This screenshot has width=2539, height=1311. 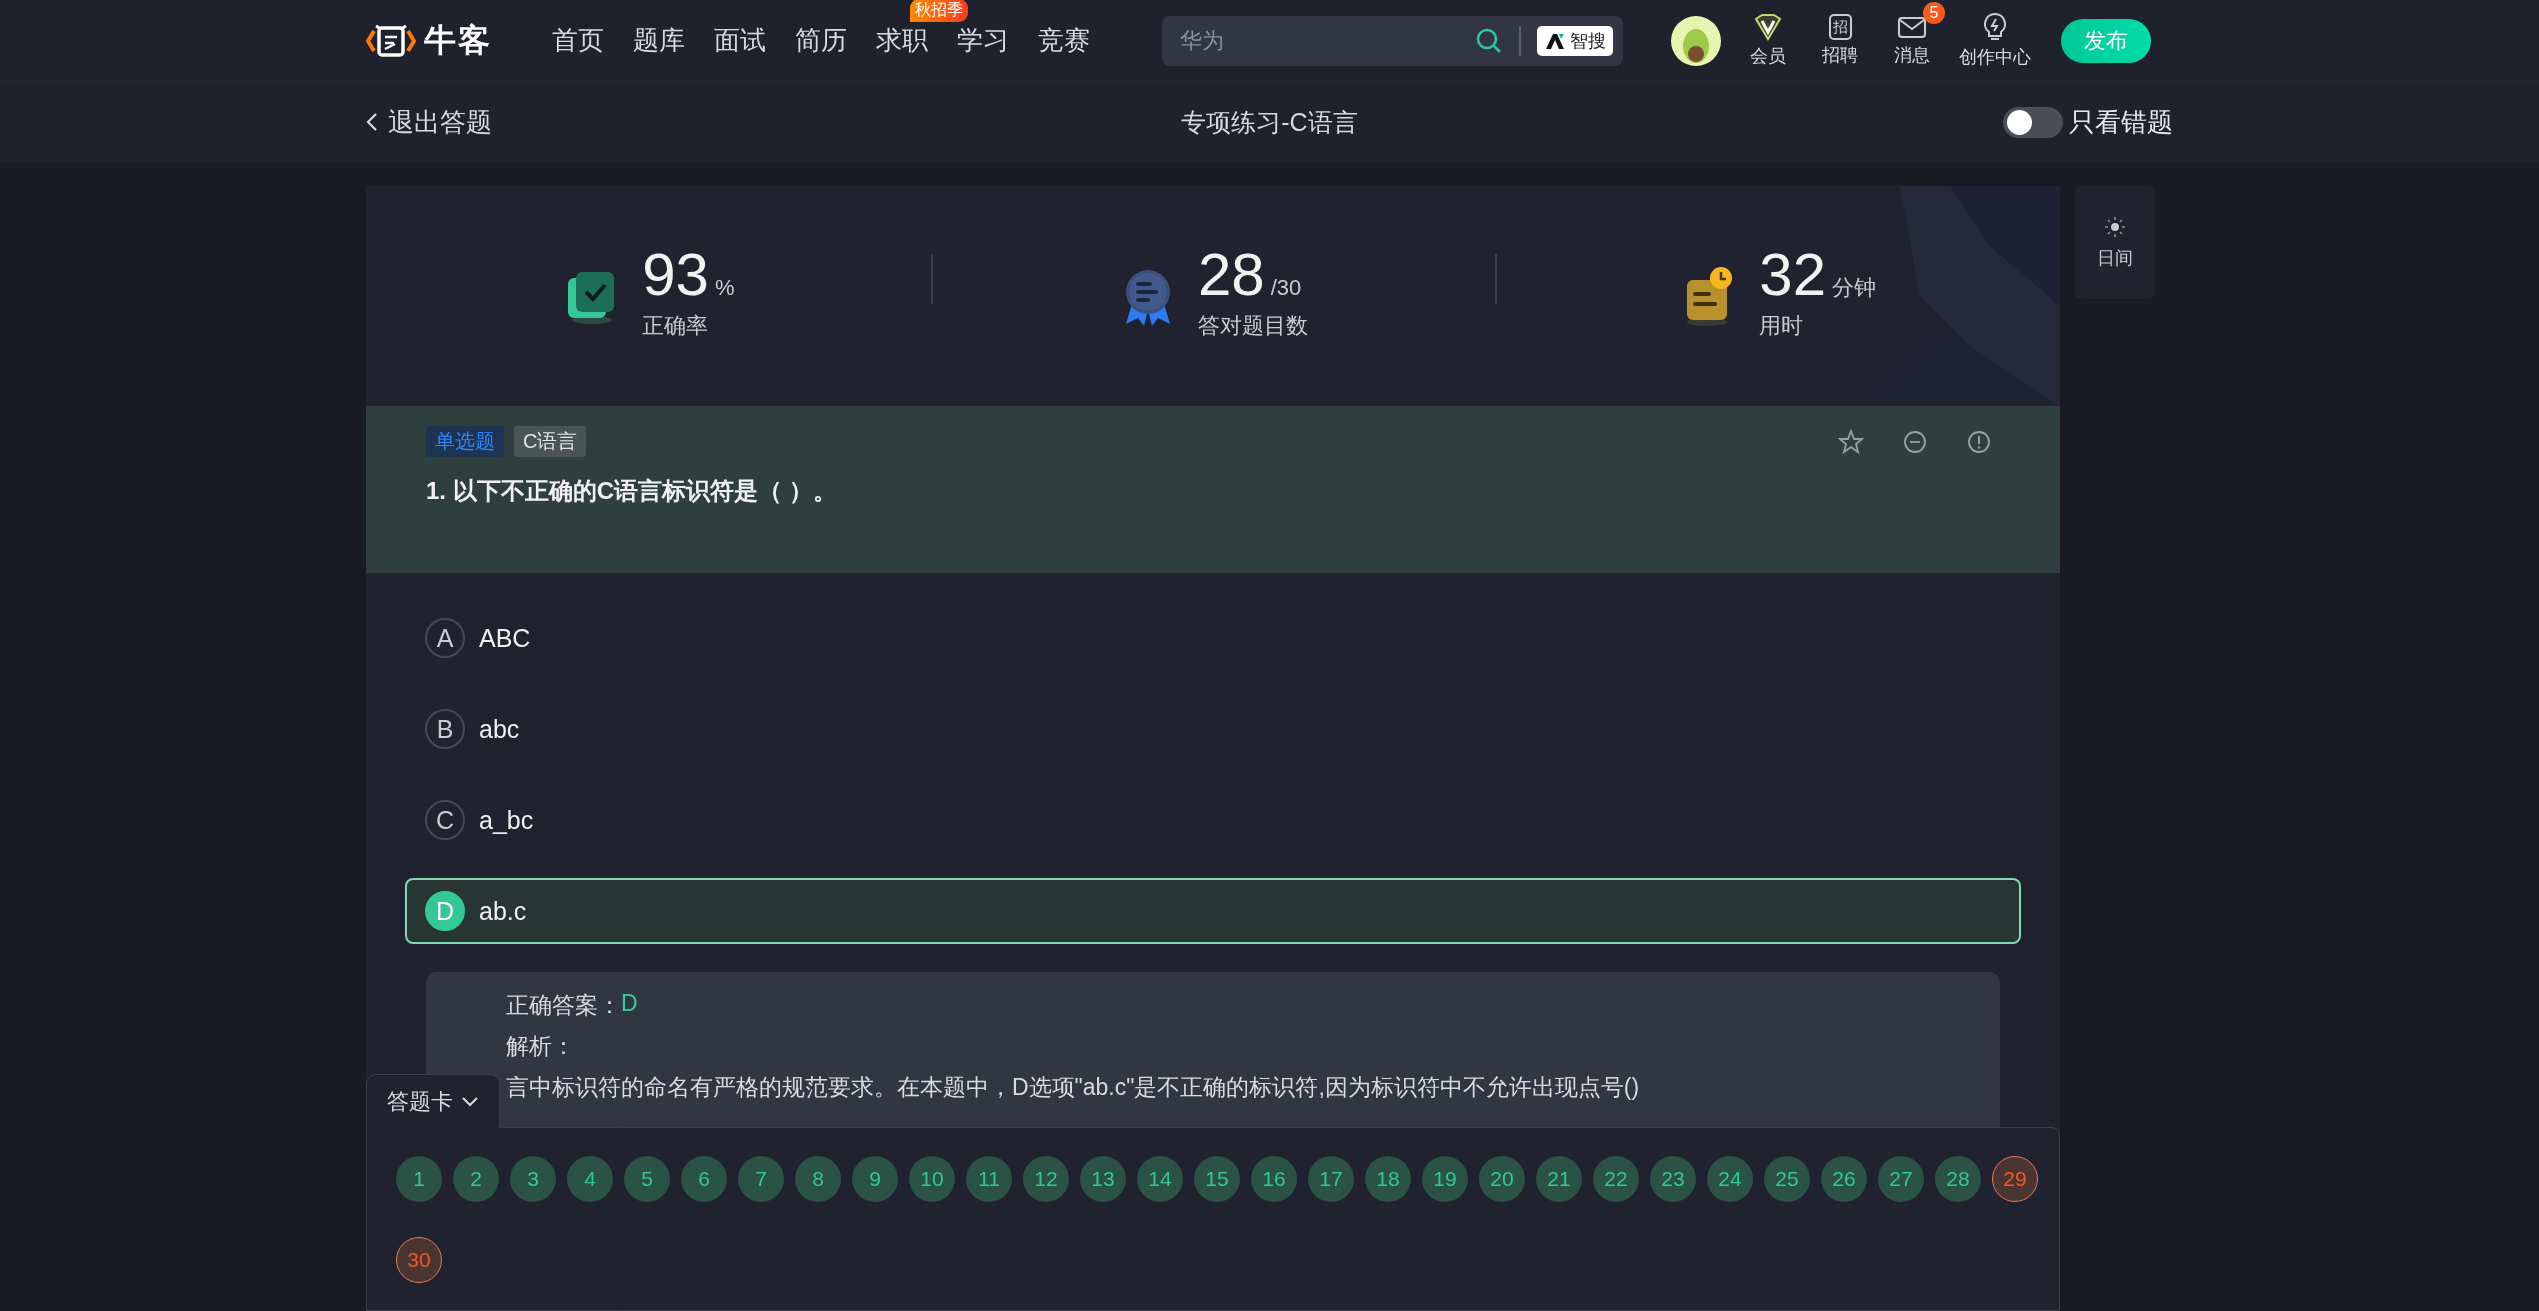 I want to click on theme-button: 日间, so click(x=2115, y=242).